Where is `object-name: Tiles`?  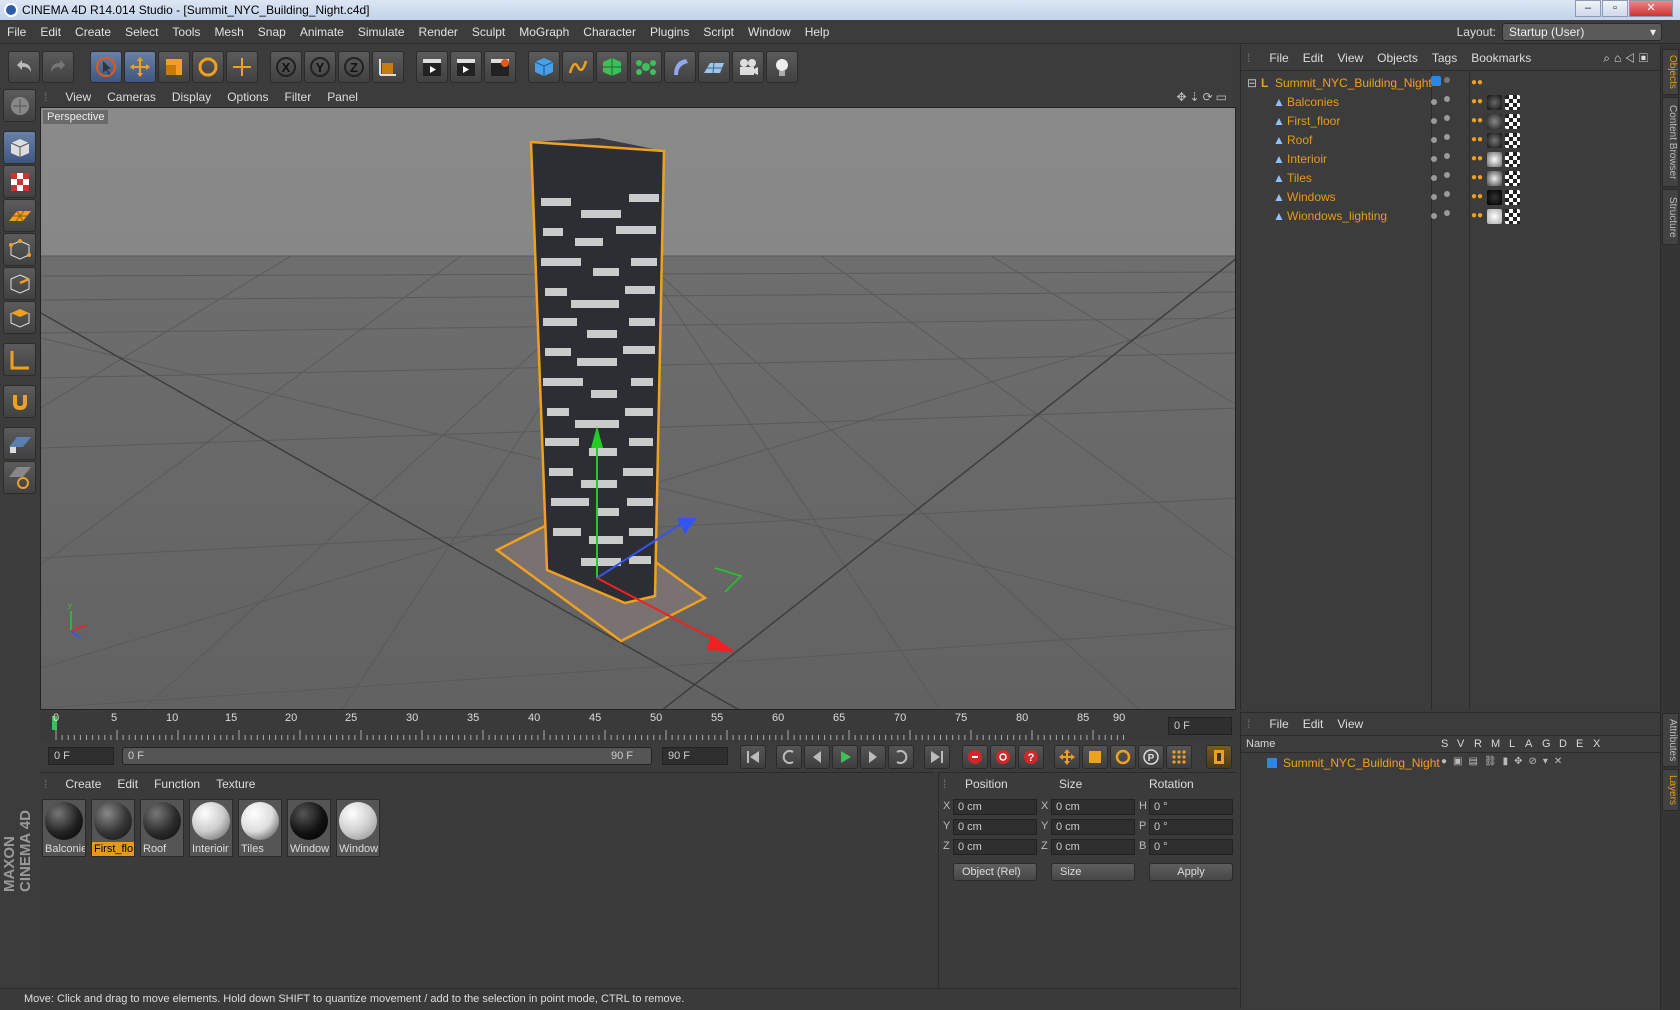 object-name: Tiles is located at coordinates (1299, 178).